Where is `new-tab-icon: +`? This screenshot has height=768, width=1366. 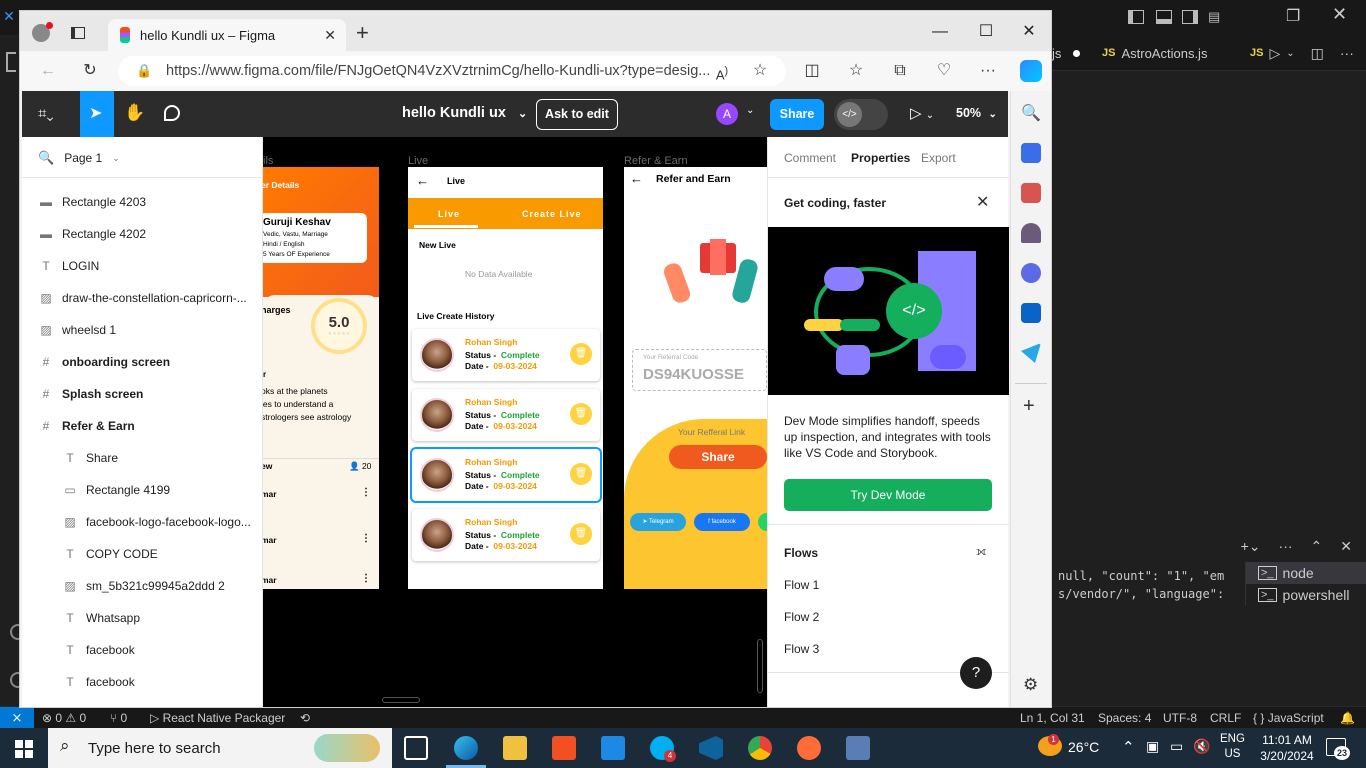
new-tab-icon: + is located at coordinates (362, 33).